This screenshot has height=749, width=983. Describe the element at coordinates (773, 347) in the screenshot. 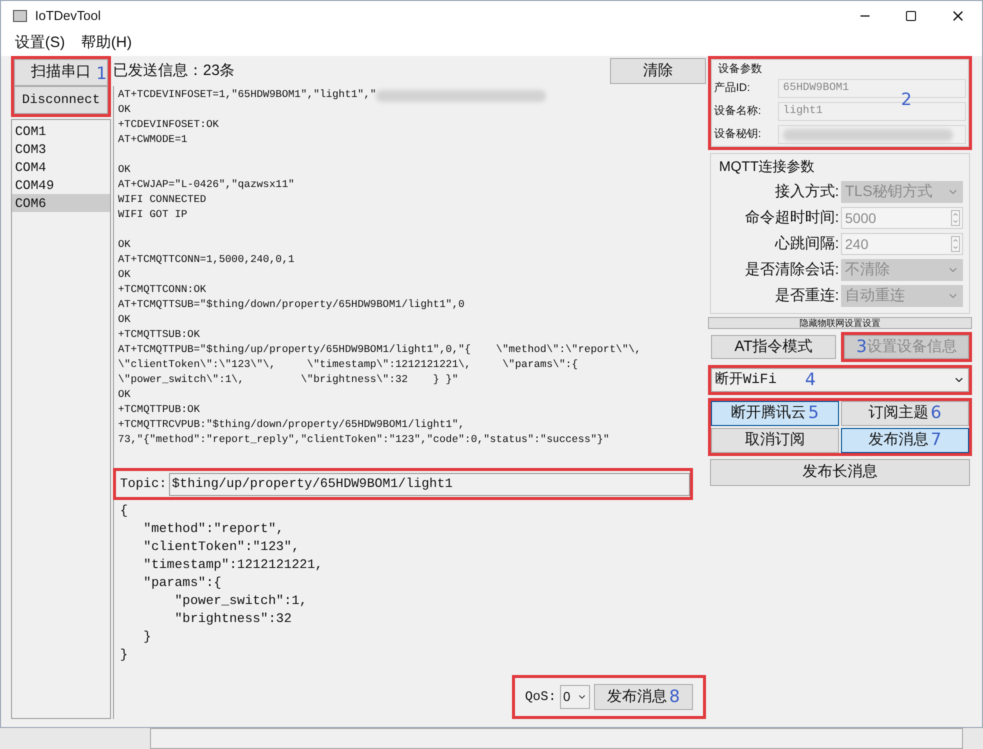

I see `mode-button: AT指令模式` at that location.